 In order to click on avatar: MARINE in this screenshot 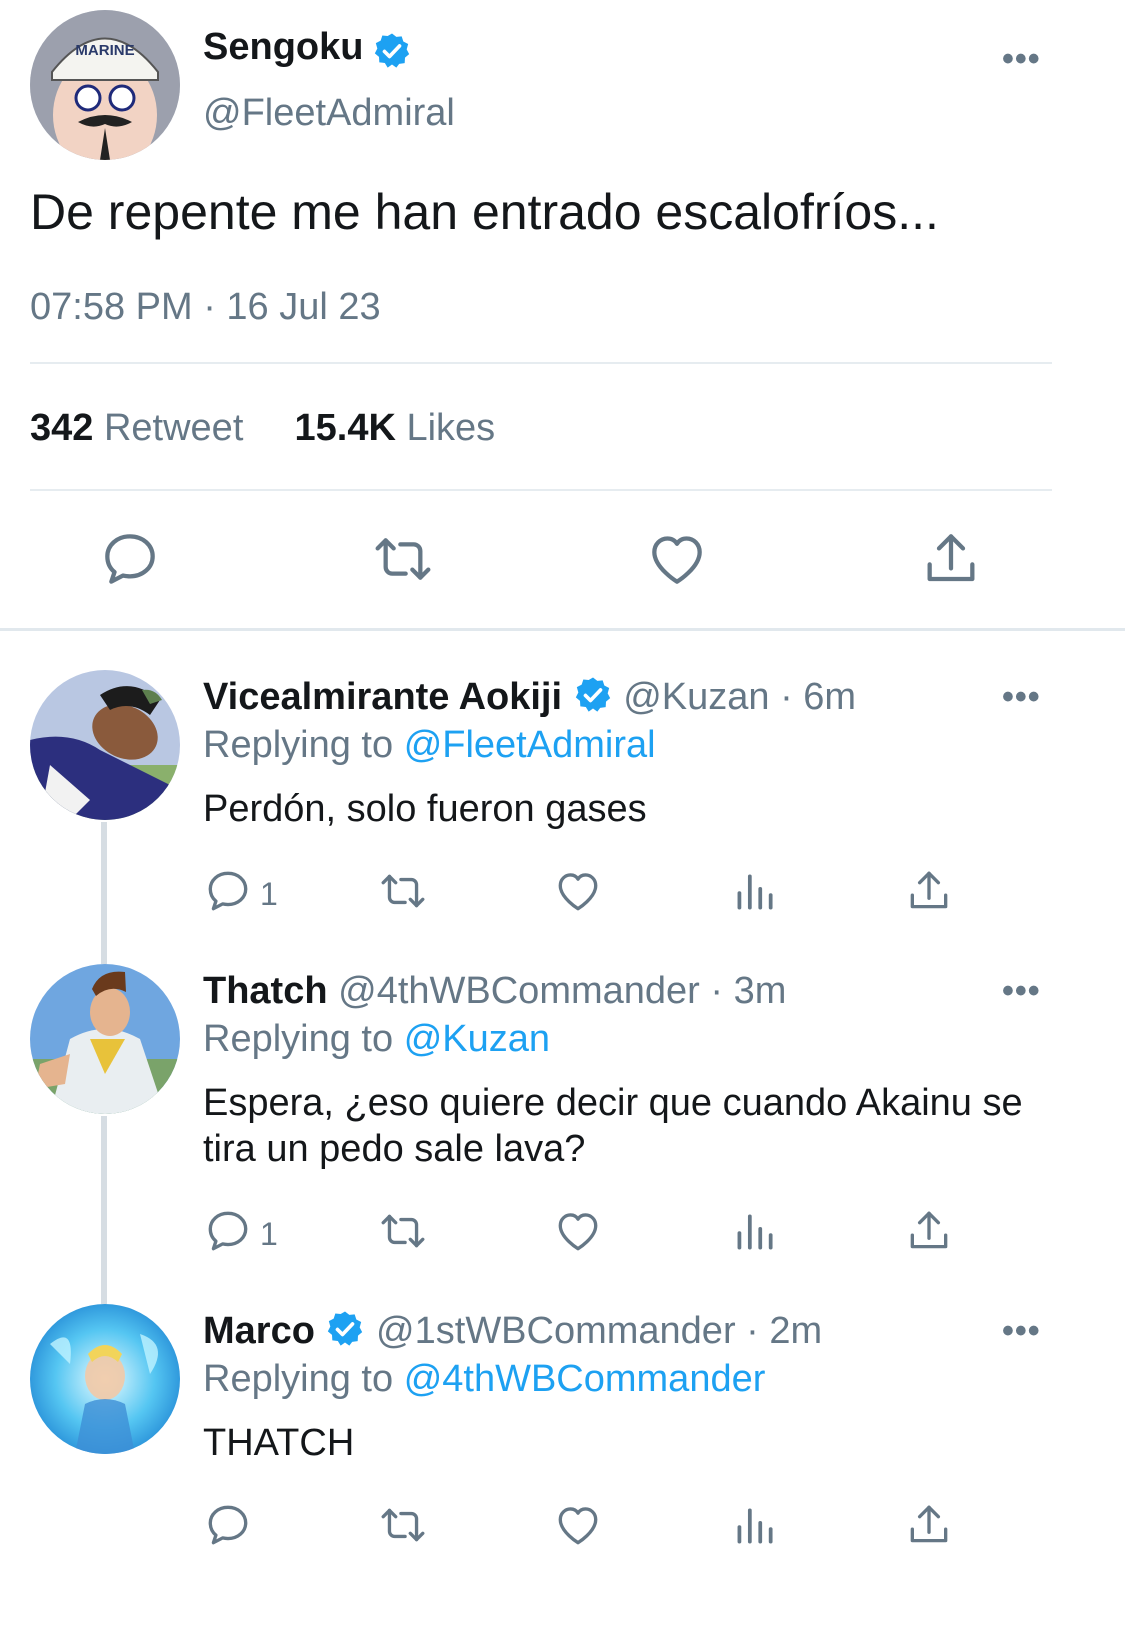, I will do `click(105, 85)`.